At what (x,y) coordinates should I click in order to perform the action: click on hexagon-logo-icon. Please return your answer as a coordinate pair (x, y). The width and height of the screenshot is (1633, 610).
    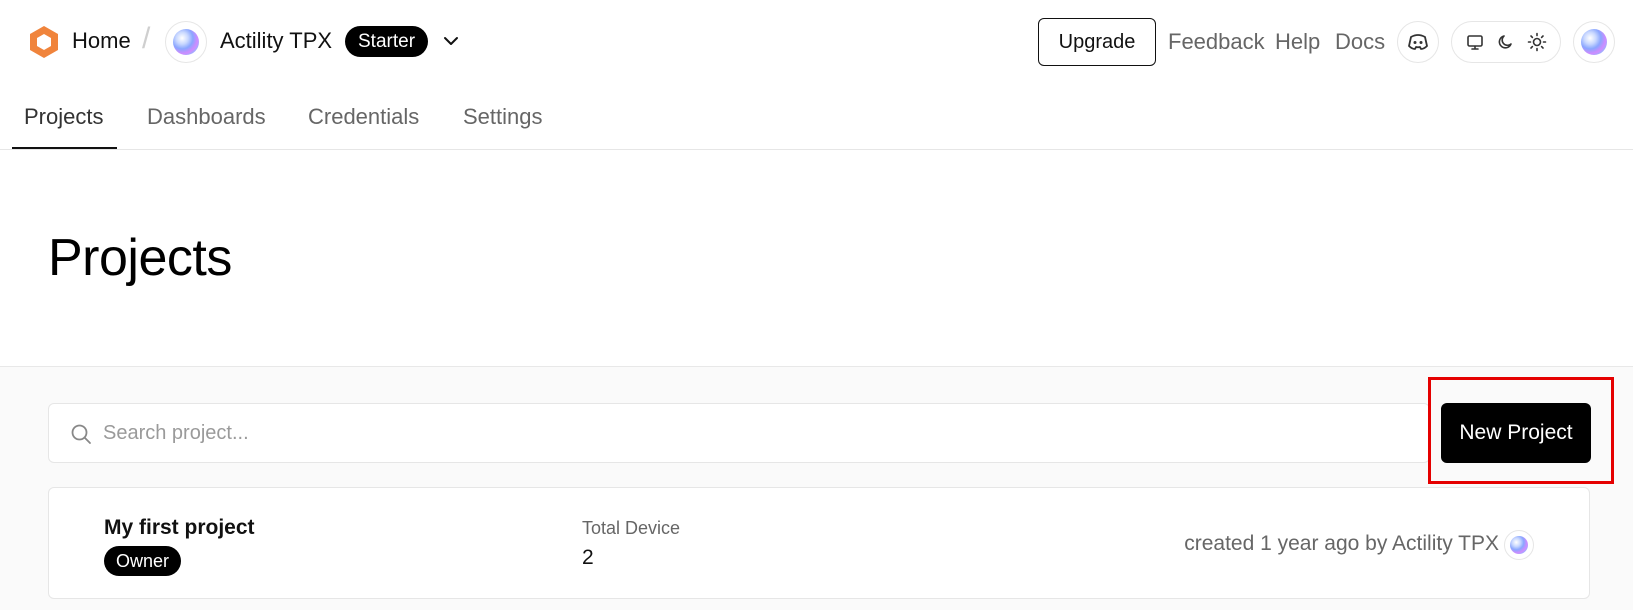
    Looking at the image, I should click on (44, 42).